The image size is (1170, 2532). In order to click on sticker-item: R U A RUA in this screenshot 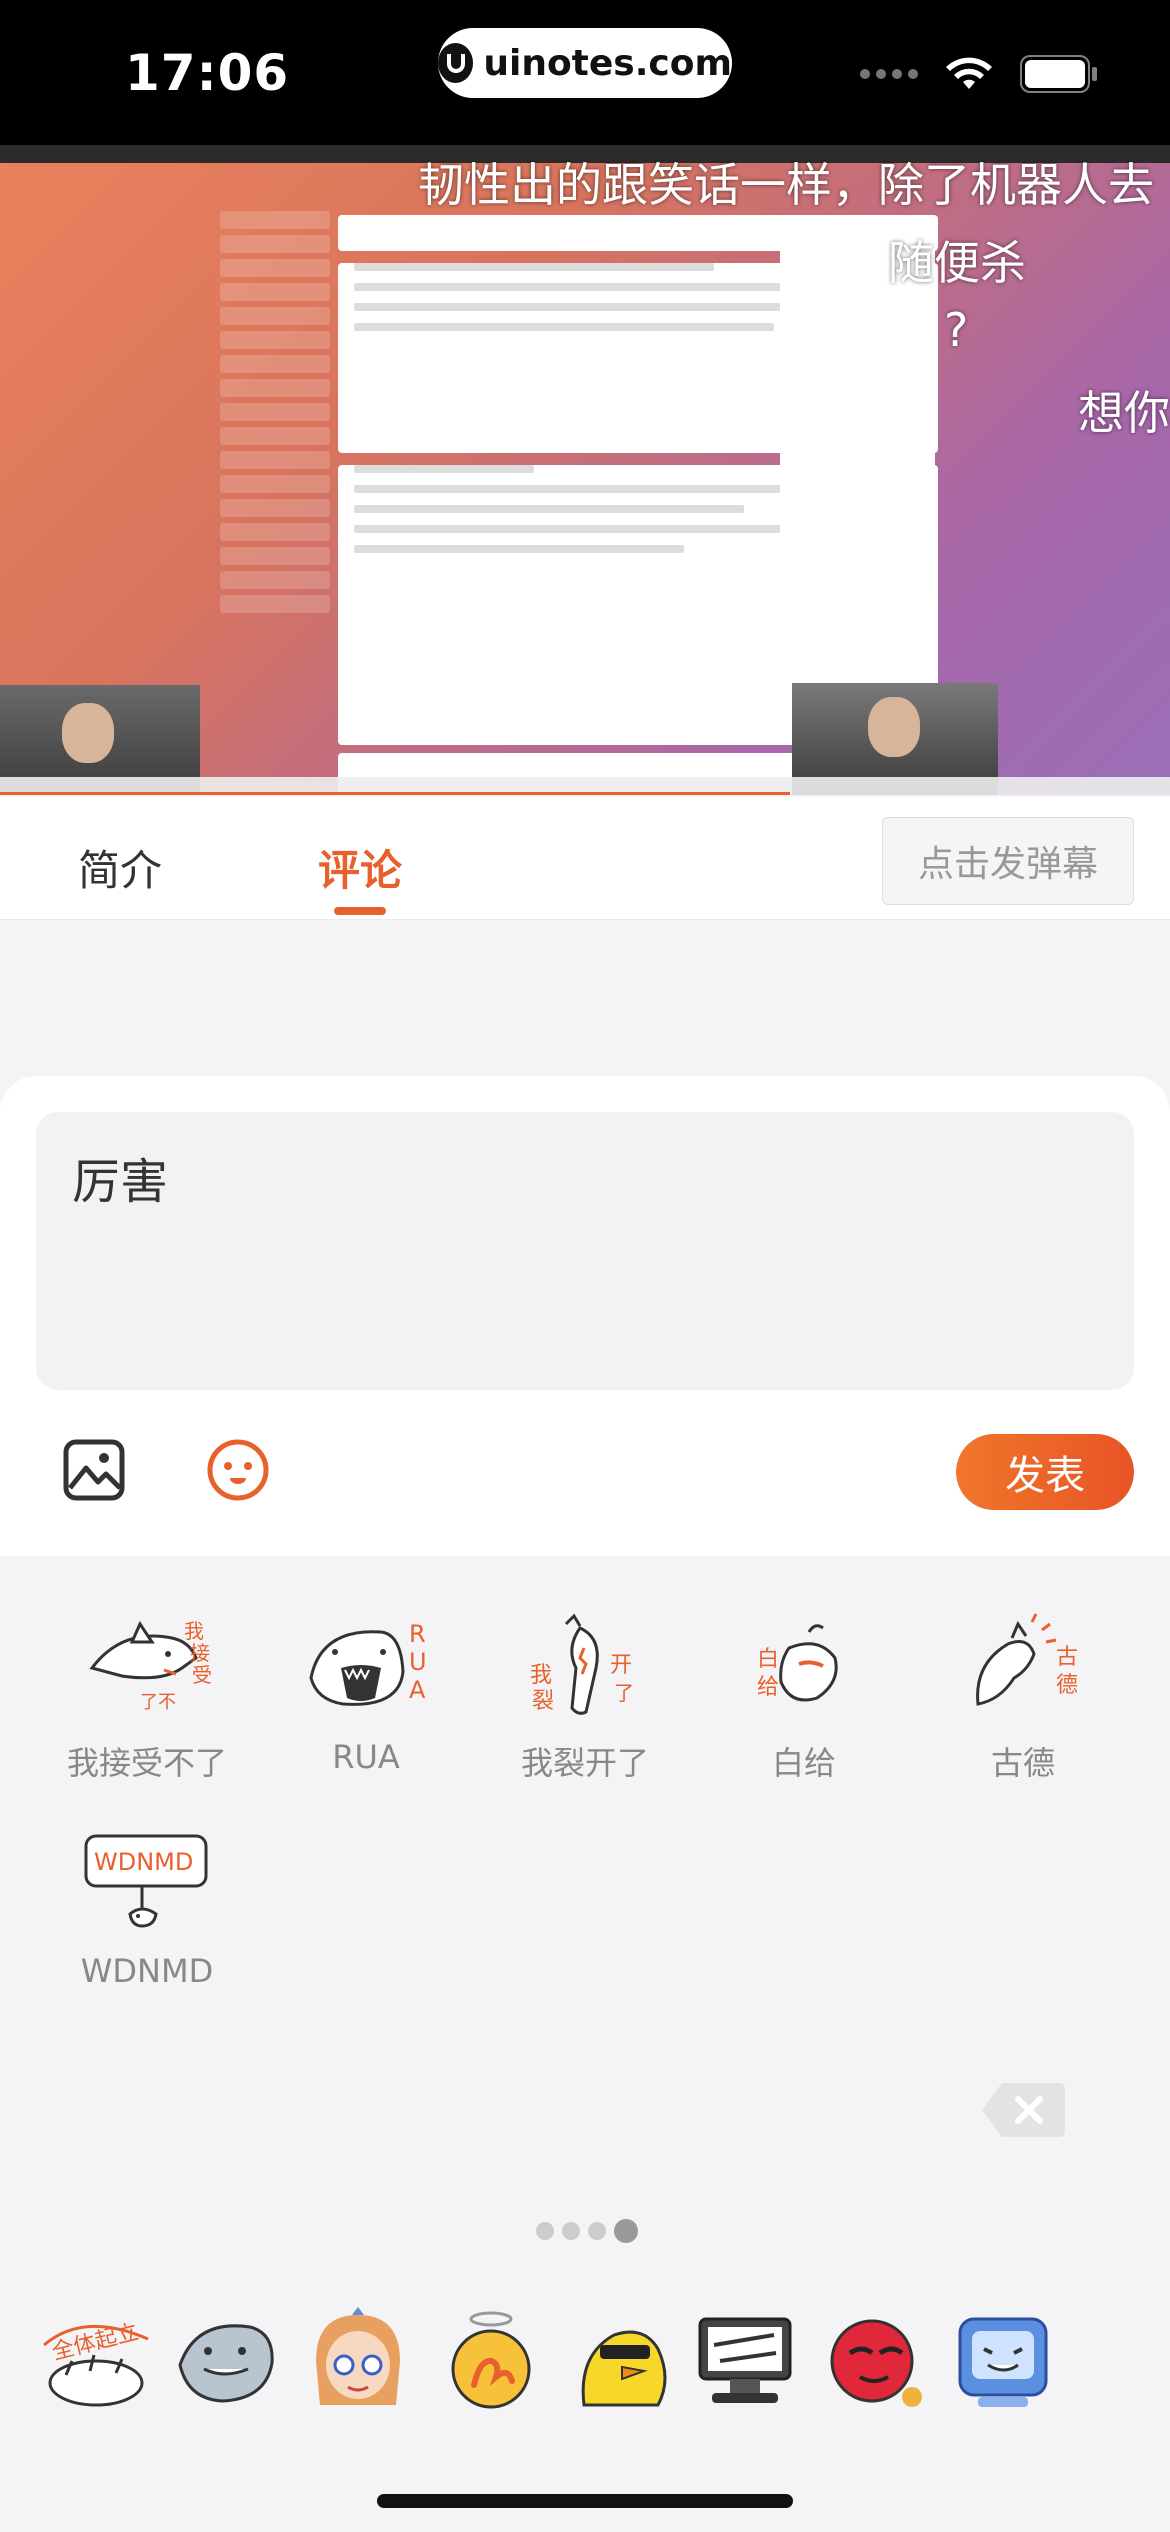, I will do `click(366, 1692)`.